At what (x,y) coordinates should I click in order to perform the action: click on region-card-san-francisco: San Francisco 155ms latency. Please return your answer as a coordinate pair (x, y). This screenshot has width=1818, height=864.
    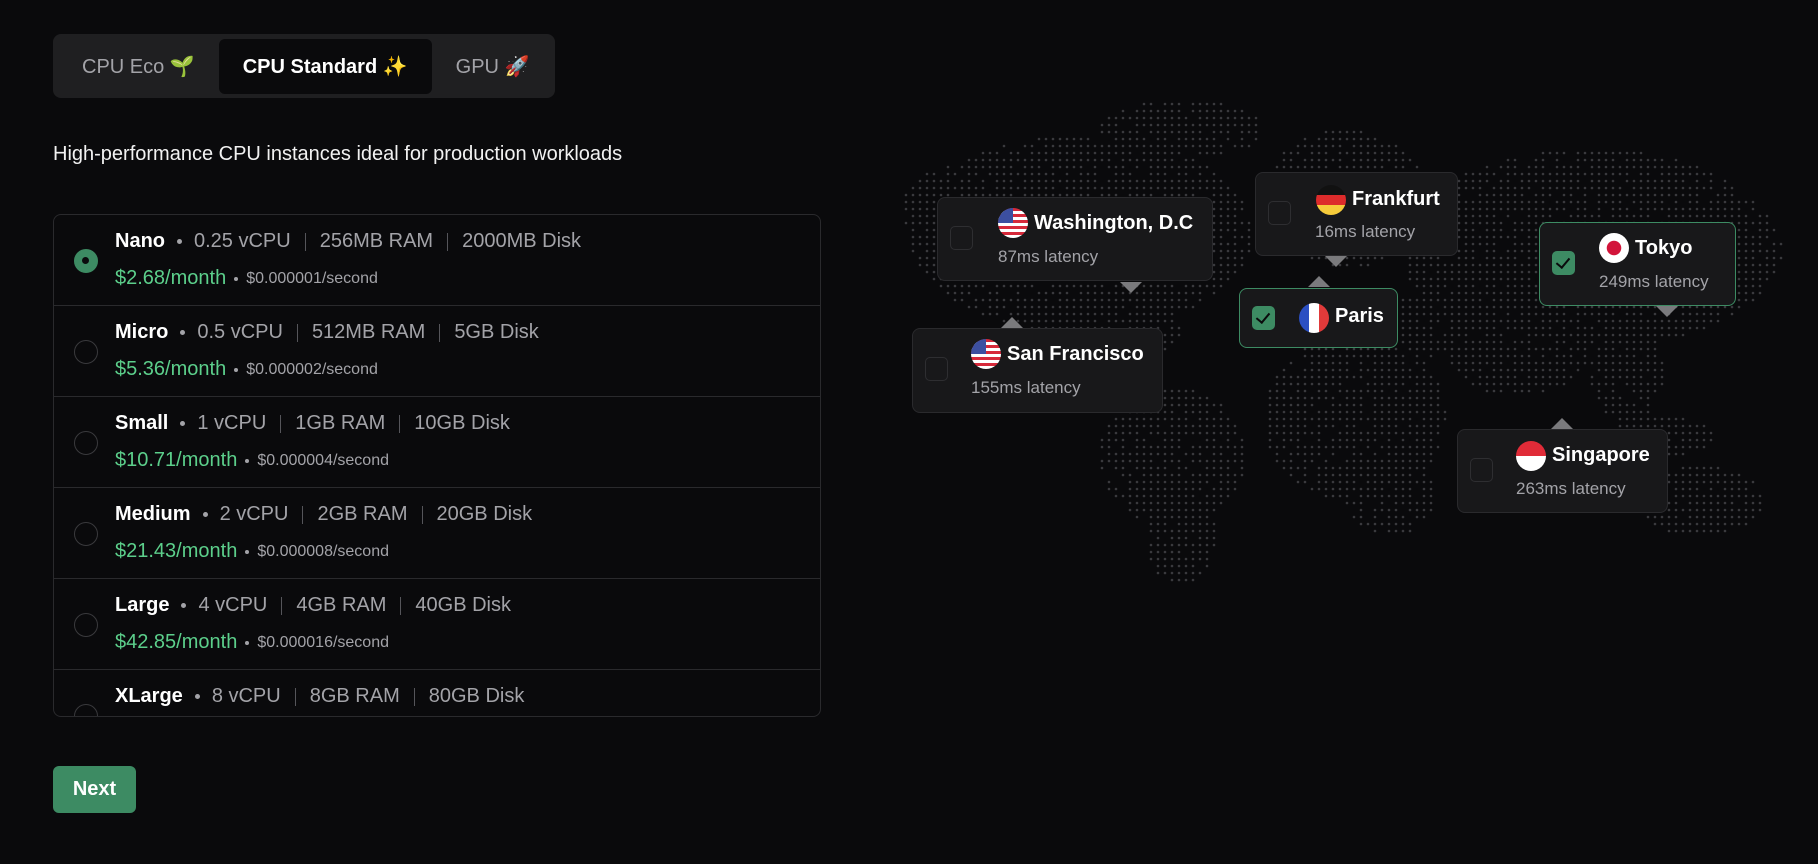
    Looking at the image, I should click on (1037, 370).